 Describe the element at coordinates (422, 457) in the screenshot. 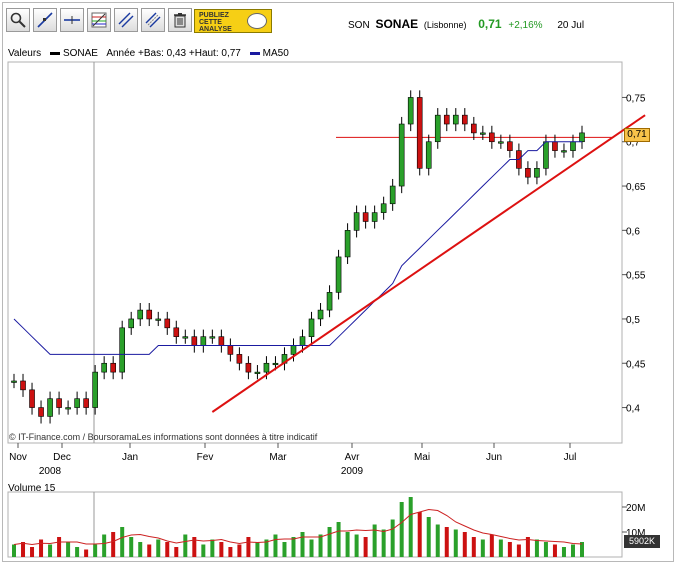

I see `x-tick-label: Mai` at that location.